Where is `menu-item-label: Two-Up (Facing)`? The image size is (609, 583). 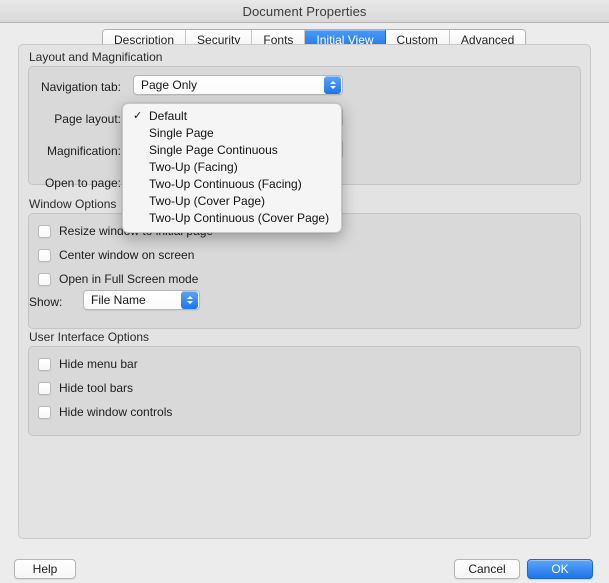 menu-item-label: Two-Up (Facing) is located at coordinates (193, 167).